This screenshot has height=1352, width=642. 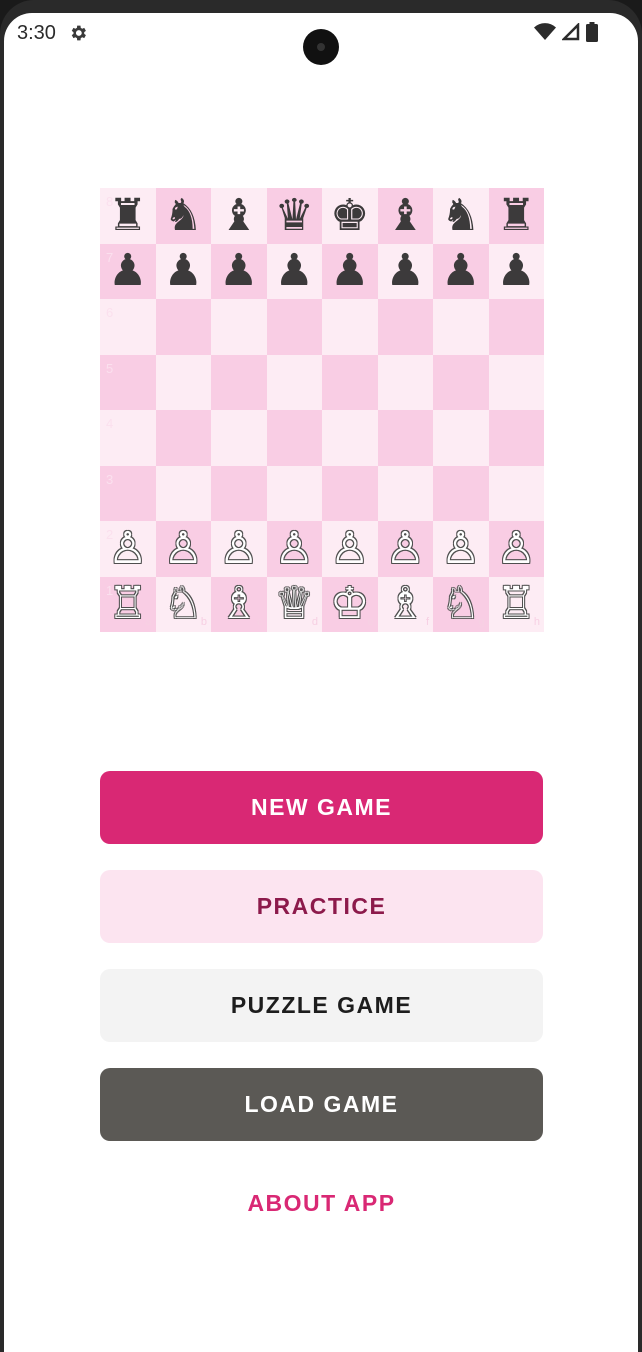 I want to click on square-g2: ♙, so click(x=461, y=549).